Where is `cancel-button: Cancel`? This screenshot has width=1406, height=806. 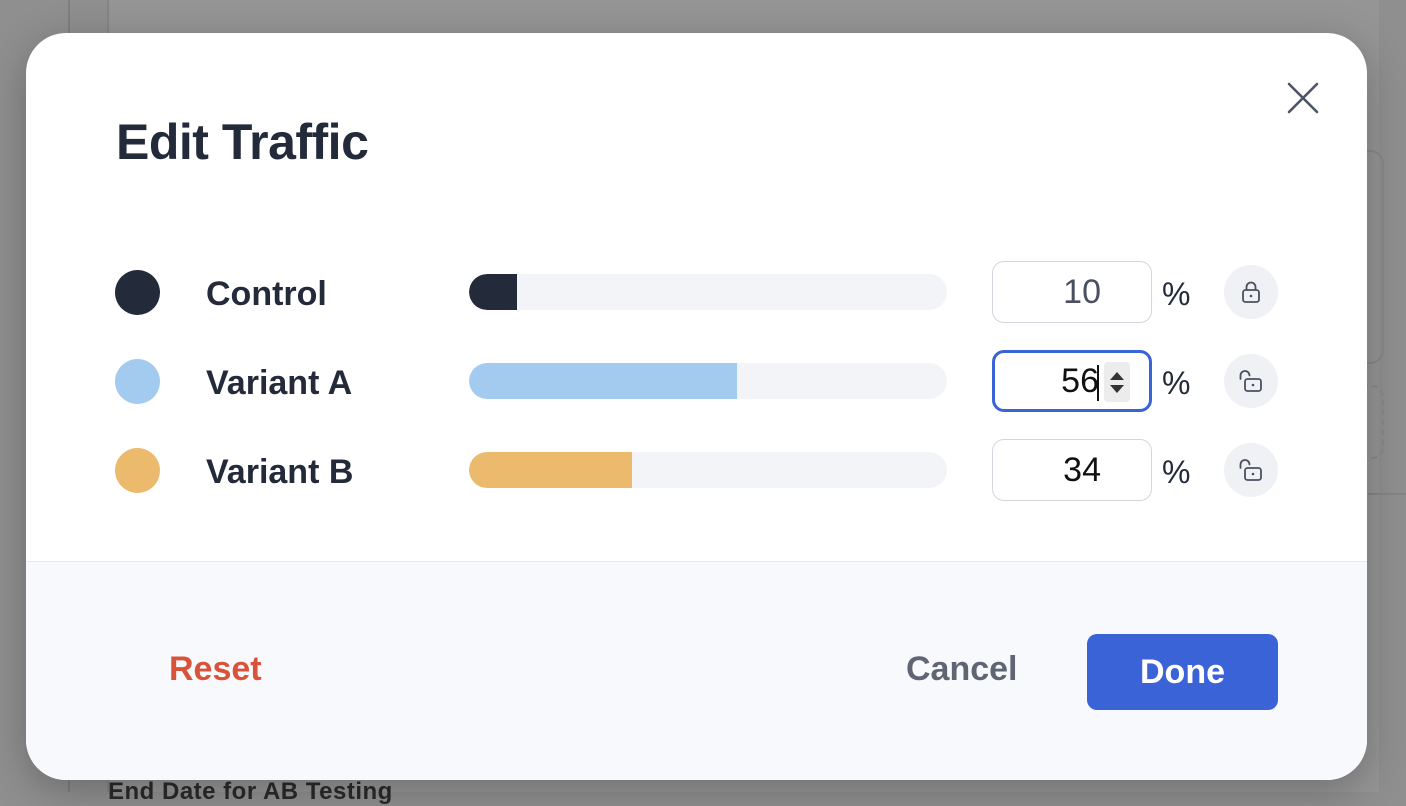
cancel-button: Cancel is located at coordinates (962, 669).